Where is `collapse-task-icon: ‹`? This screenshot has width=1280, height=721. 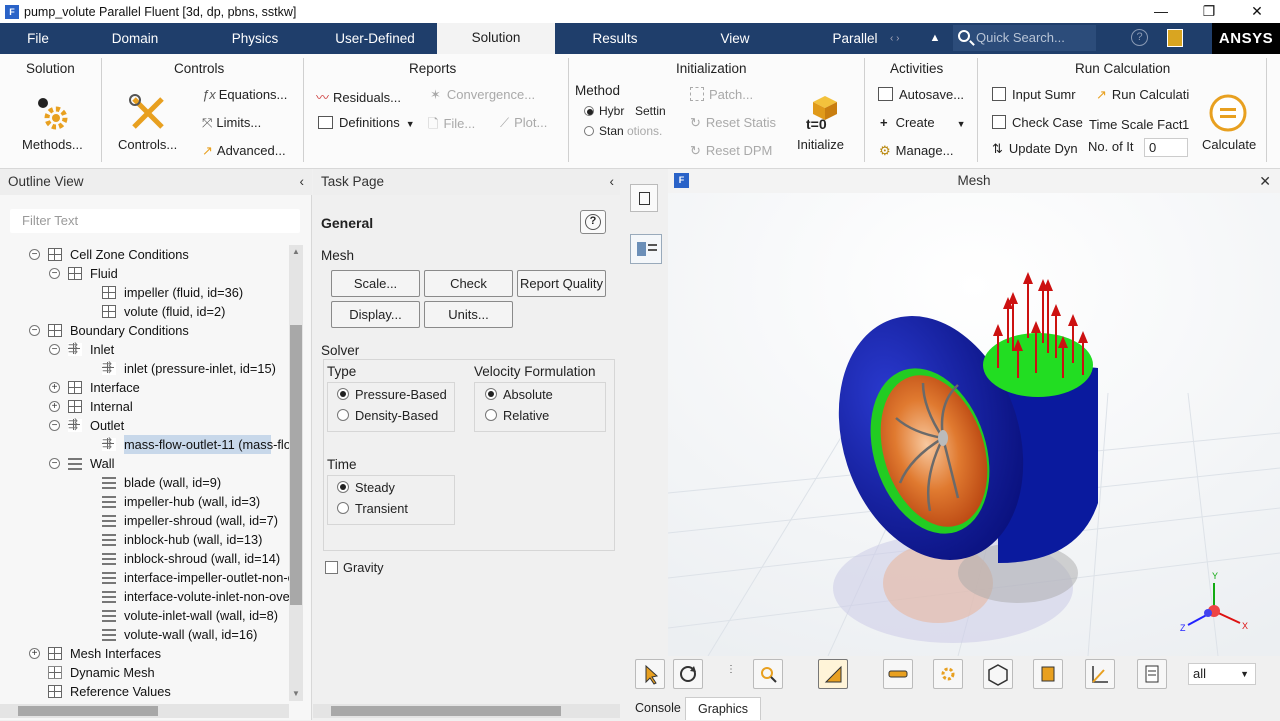 collapse-task-icon: ‹ is located at coordinates (612, 182).